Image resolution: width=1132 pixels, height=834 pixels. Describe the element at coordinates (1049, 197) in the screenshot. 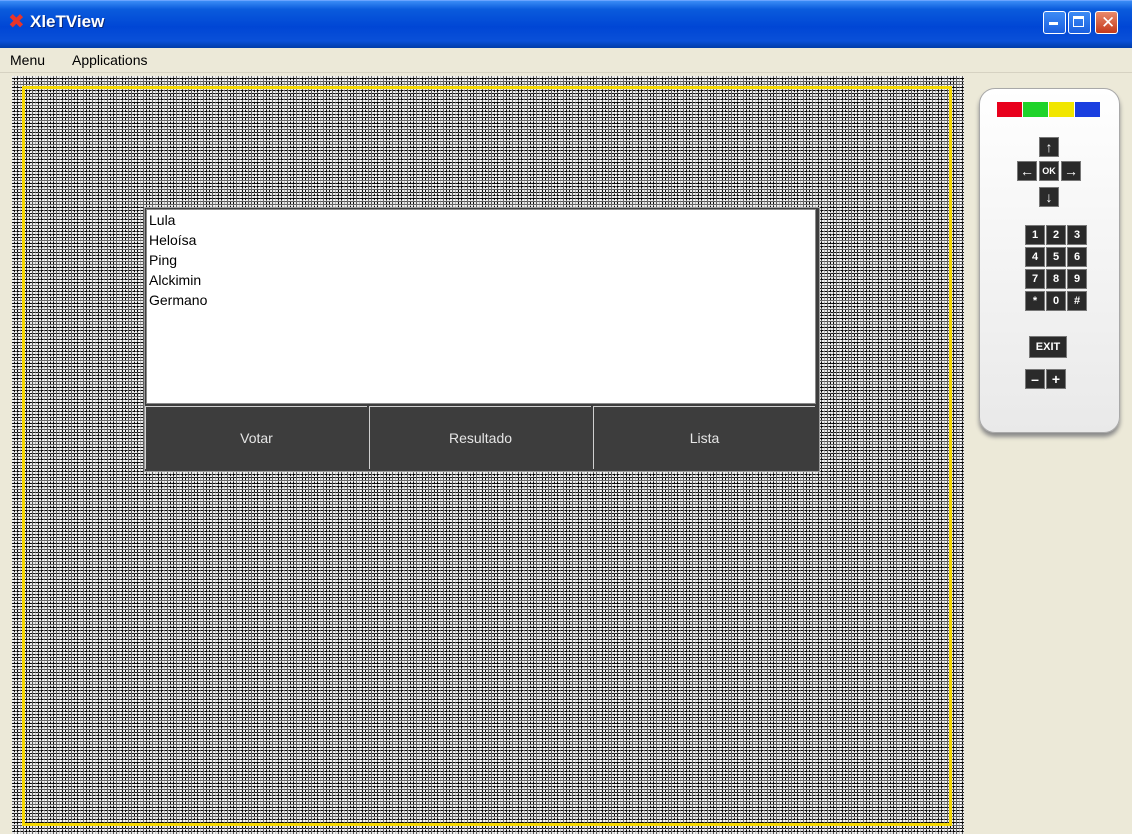

I see `down-arrow-key: ↓` at that location.